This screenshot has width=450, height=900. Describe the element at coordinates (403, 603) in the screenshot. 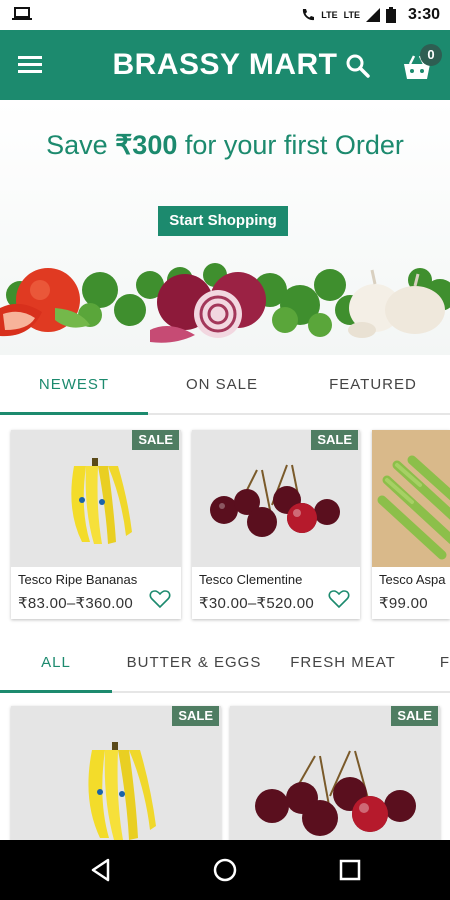

I see `product-price: ₹99.00` at that location.